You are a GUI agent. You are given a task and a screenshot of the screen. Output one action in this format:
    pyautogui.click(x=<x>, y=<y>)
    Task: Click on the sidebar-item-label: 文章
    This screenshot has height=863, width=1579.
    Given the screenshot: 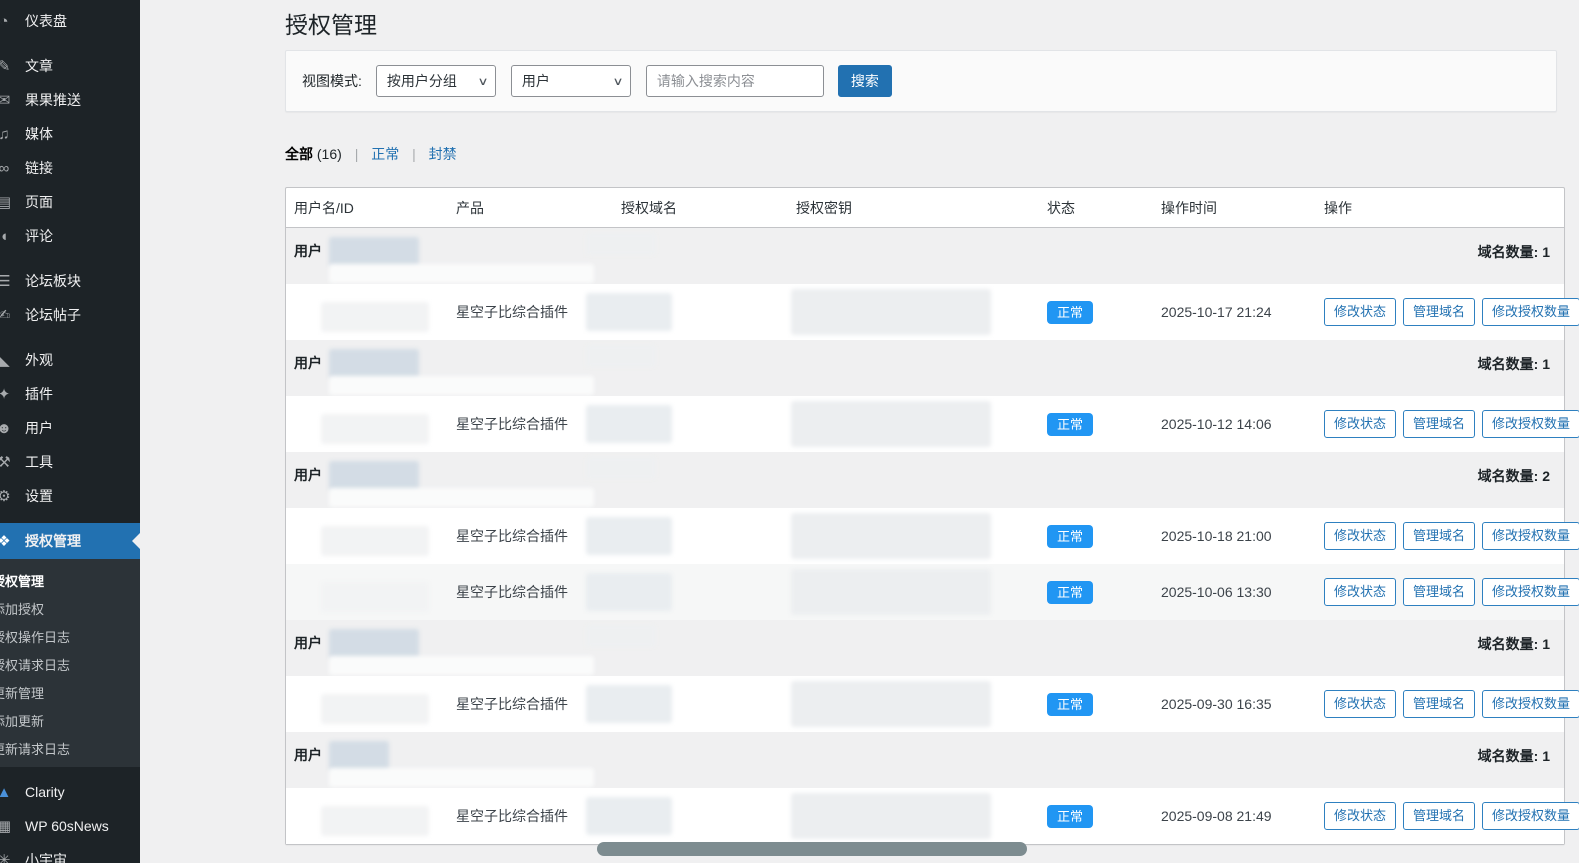 What is the action you would take?
    pyautogui.click(x=39, y=66)
    